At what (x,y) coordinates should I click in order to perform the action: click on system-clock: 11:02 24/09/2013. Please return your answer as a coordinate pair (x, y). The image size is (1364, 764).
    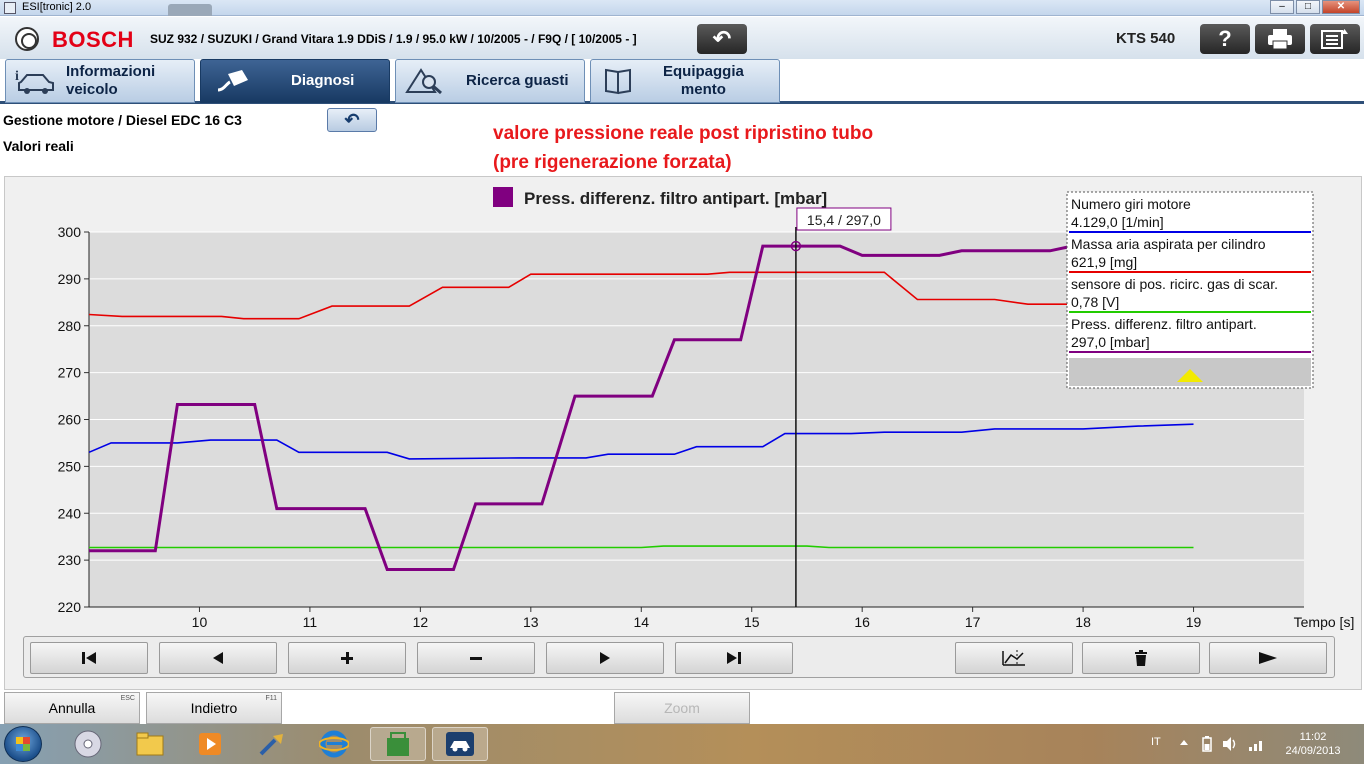
    Looking at the image, I should click on (1313, 744).